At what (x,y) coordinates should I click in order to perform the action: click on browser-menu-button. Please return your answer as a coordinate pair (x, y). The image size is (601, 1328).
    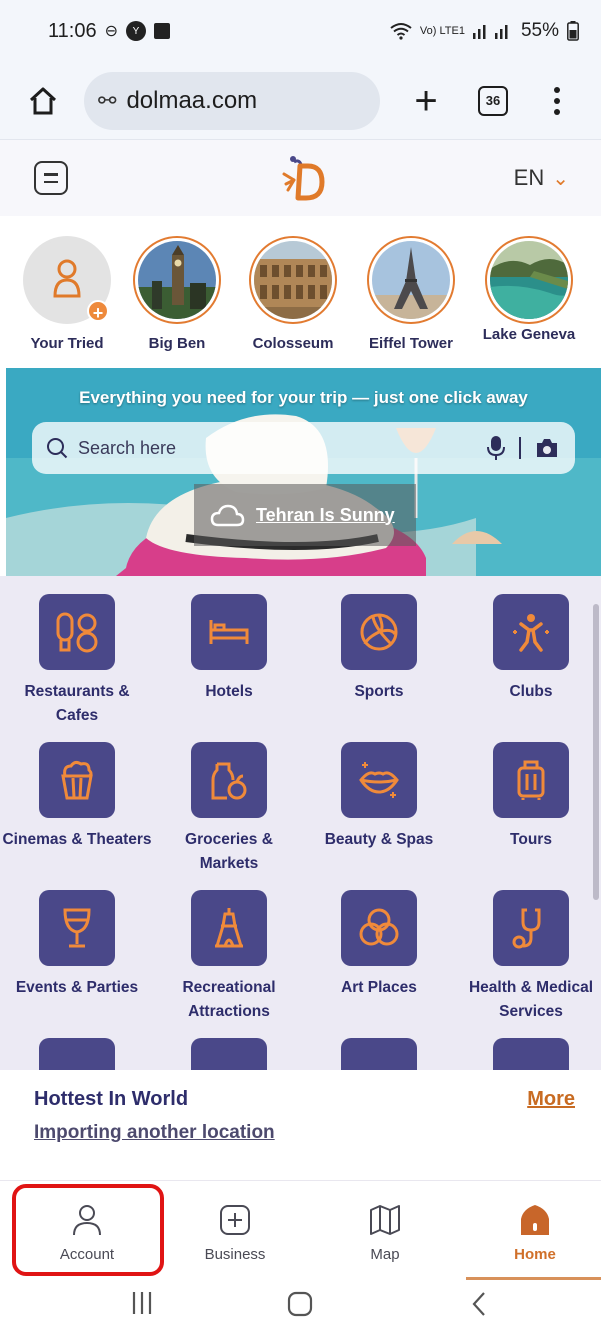
    Looking at the image, I should click on (557, 100).